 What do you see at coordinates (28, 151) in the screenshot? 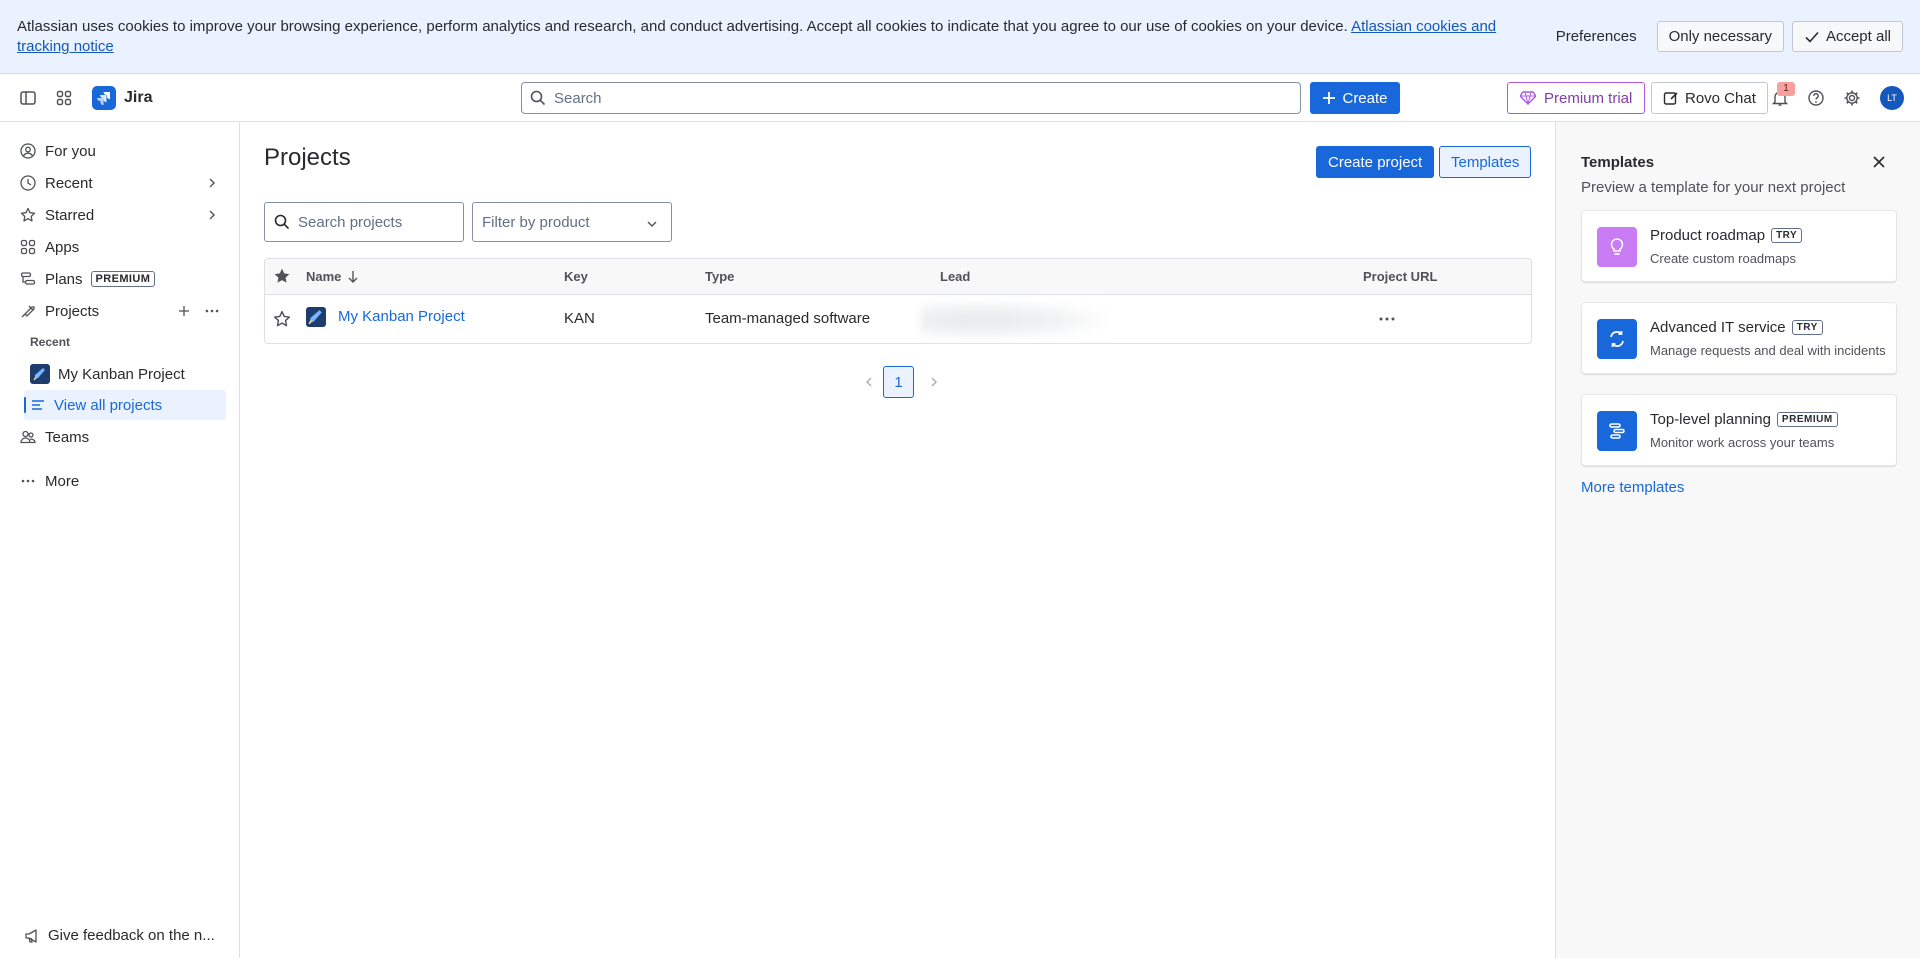
I see `person-circle-icon` at bounding box center [28, 151].